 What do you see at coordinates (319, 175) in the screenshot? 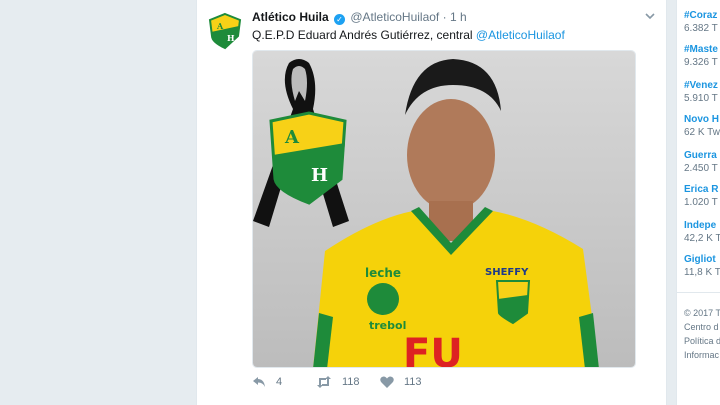
I see `crest-letter-h: H` at bounding box center [319, 175].